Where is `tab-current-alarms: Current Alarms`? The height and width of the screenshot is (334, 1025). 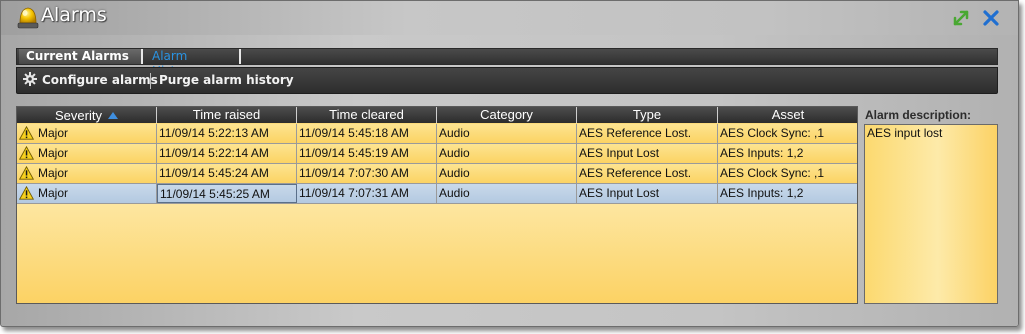
tab-current-alarms: Current Alarms is located at coordinates (81, 56).